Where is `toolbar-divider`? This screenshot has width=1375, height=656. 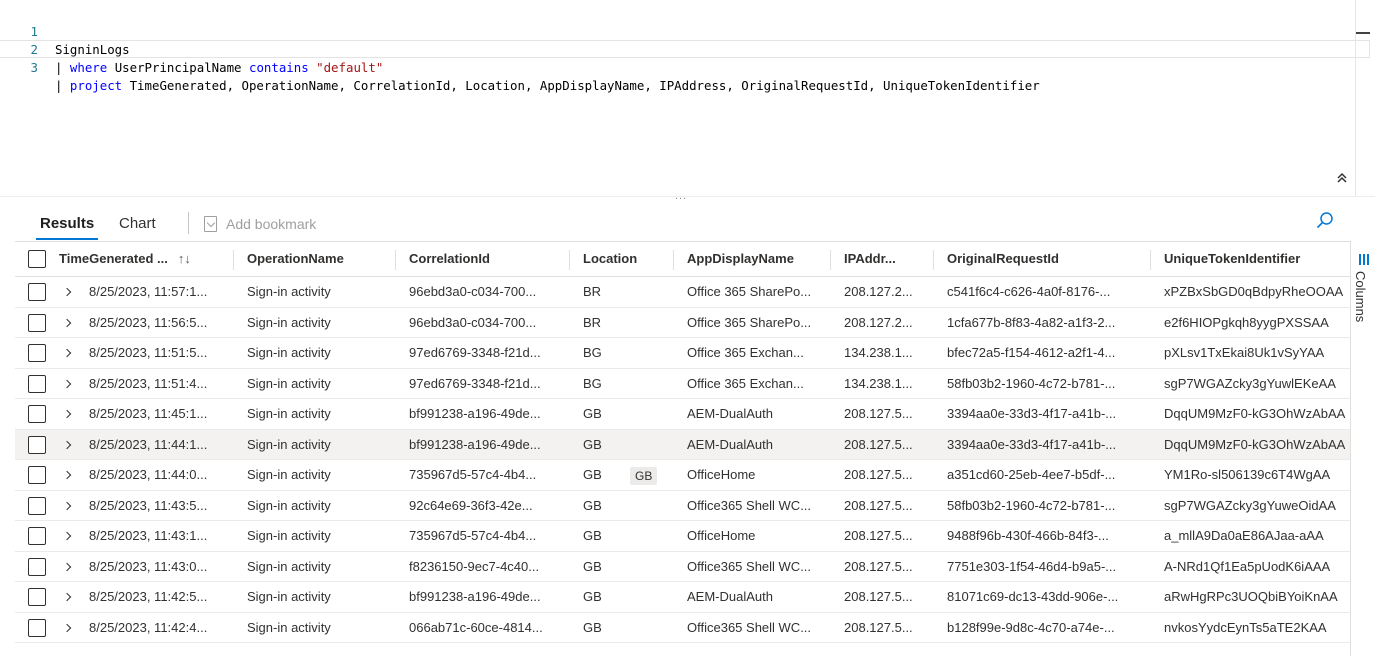
toolbar-divider is located at coordinates (188, 223).